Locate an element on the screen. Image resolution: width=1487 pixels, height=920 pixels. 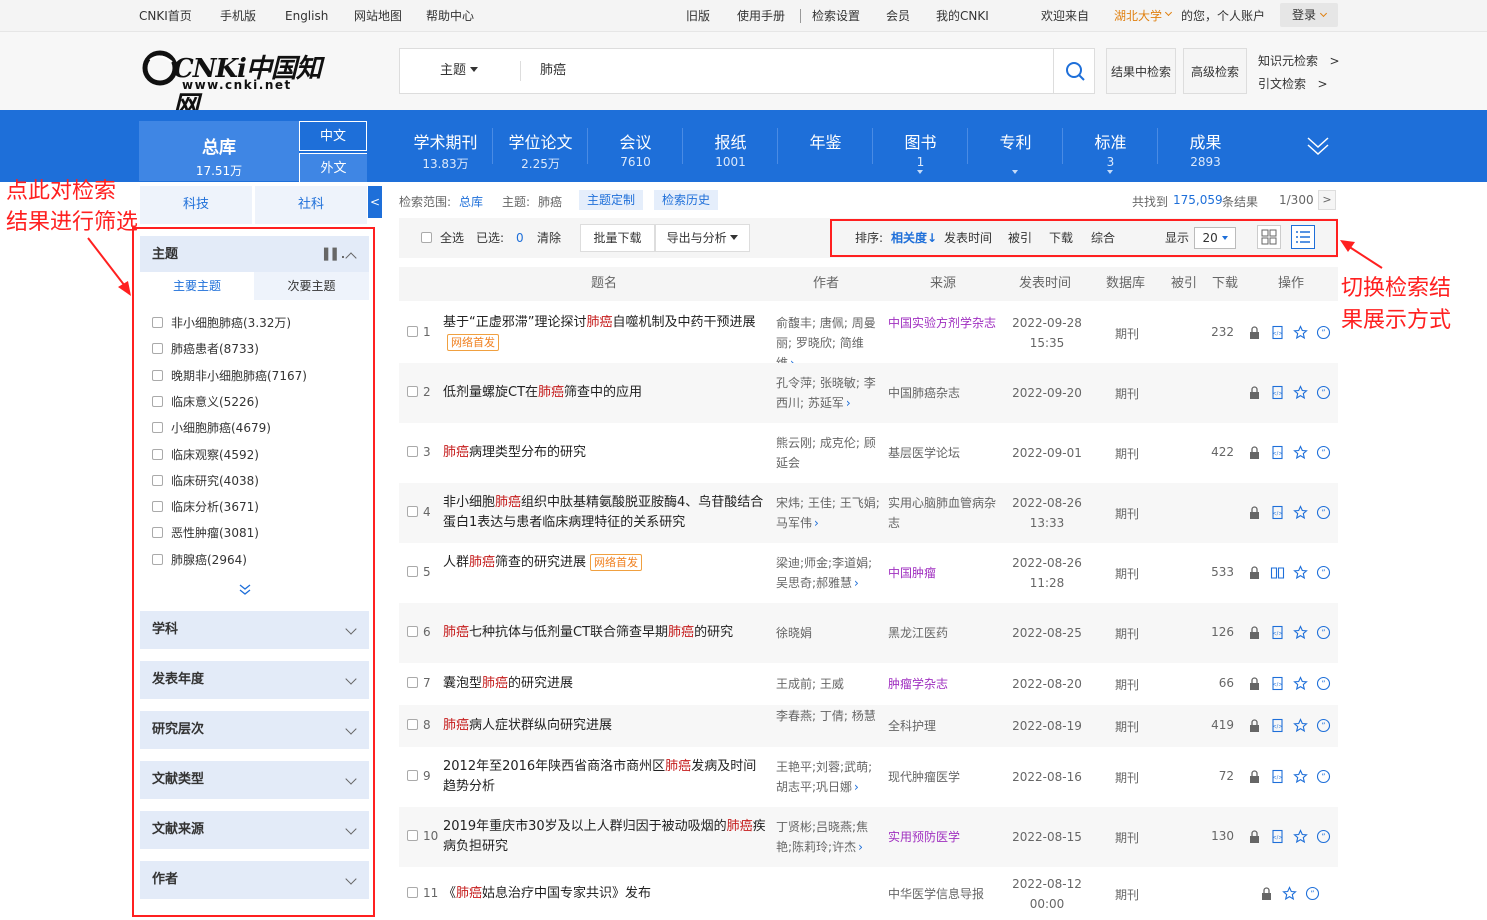
annotation-arrows is located at coordinates (735, 266).